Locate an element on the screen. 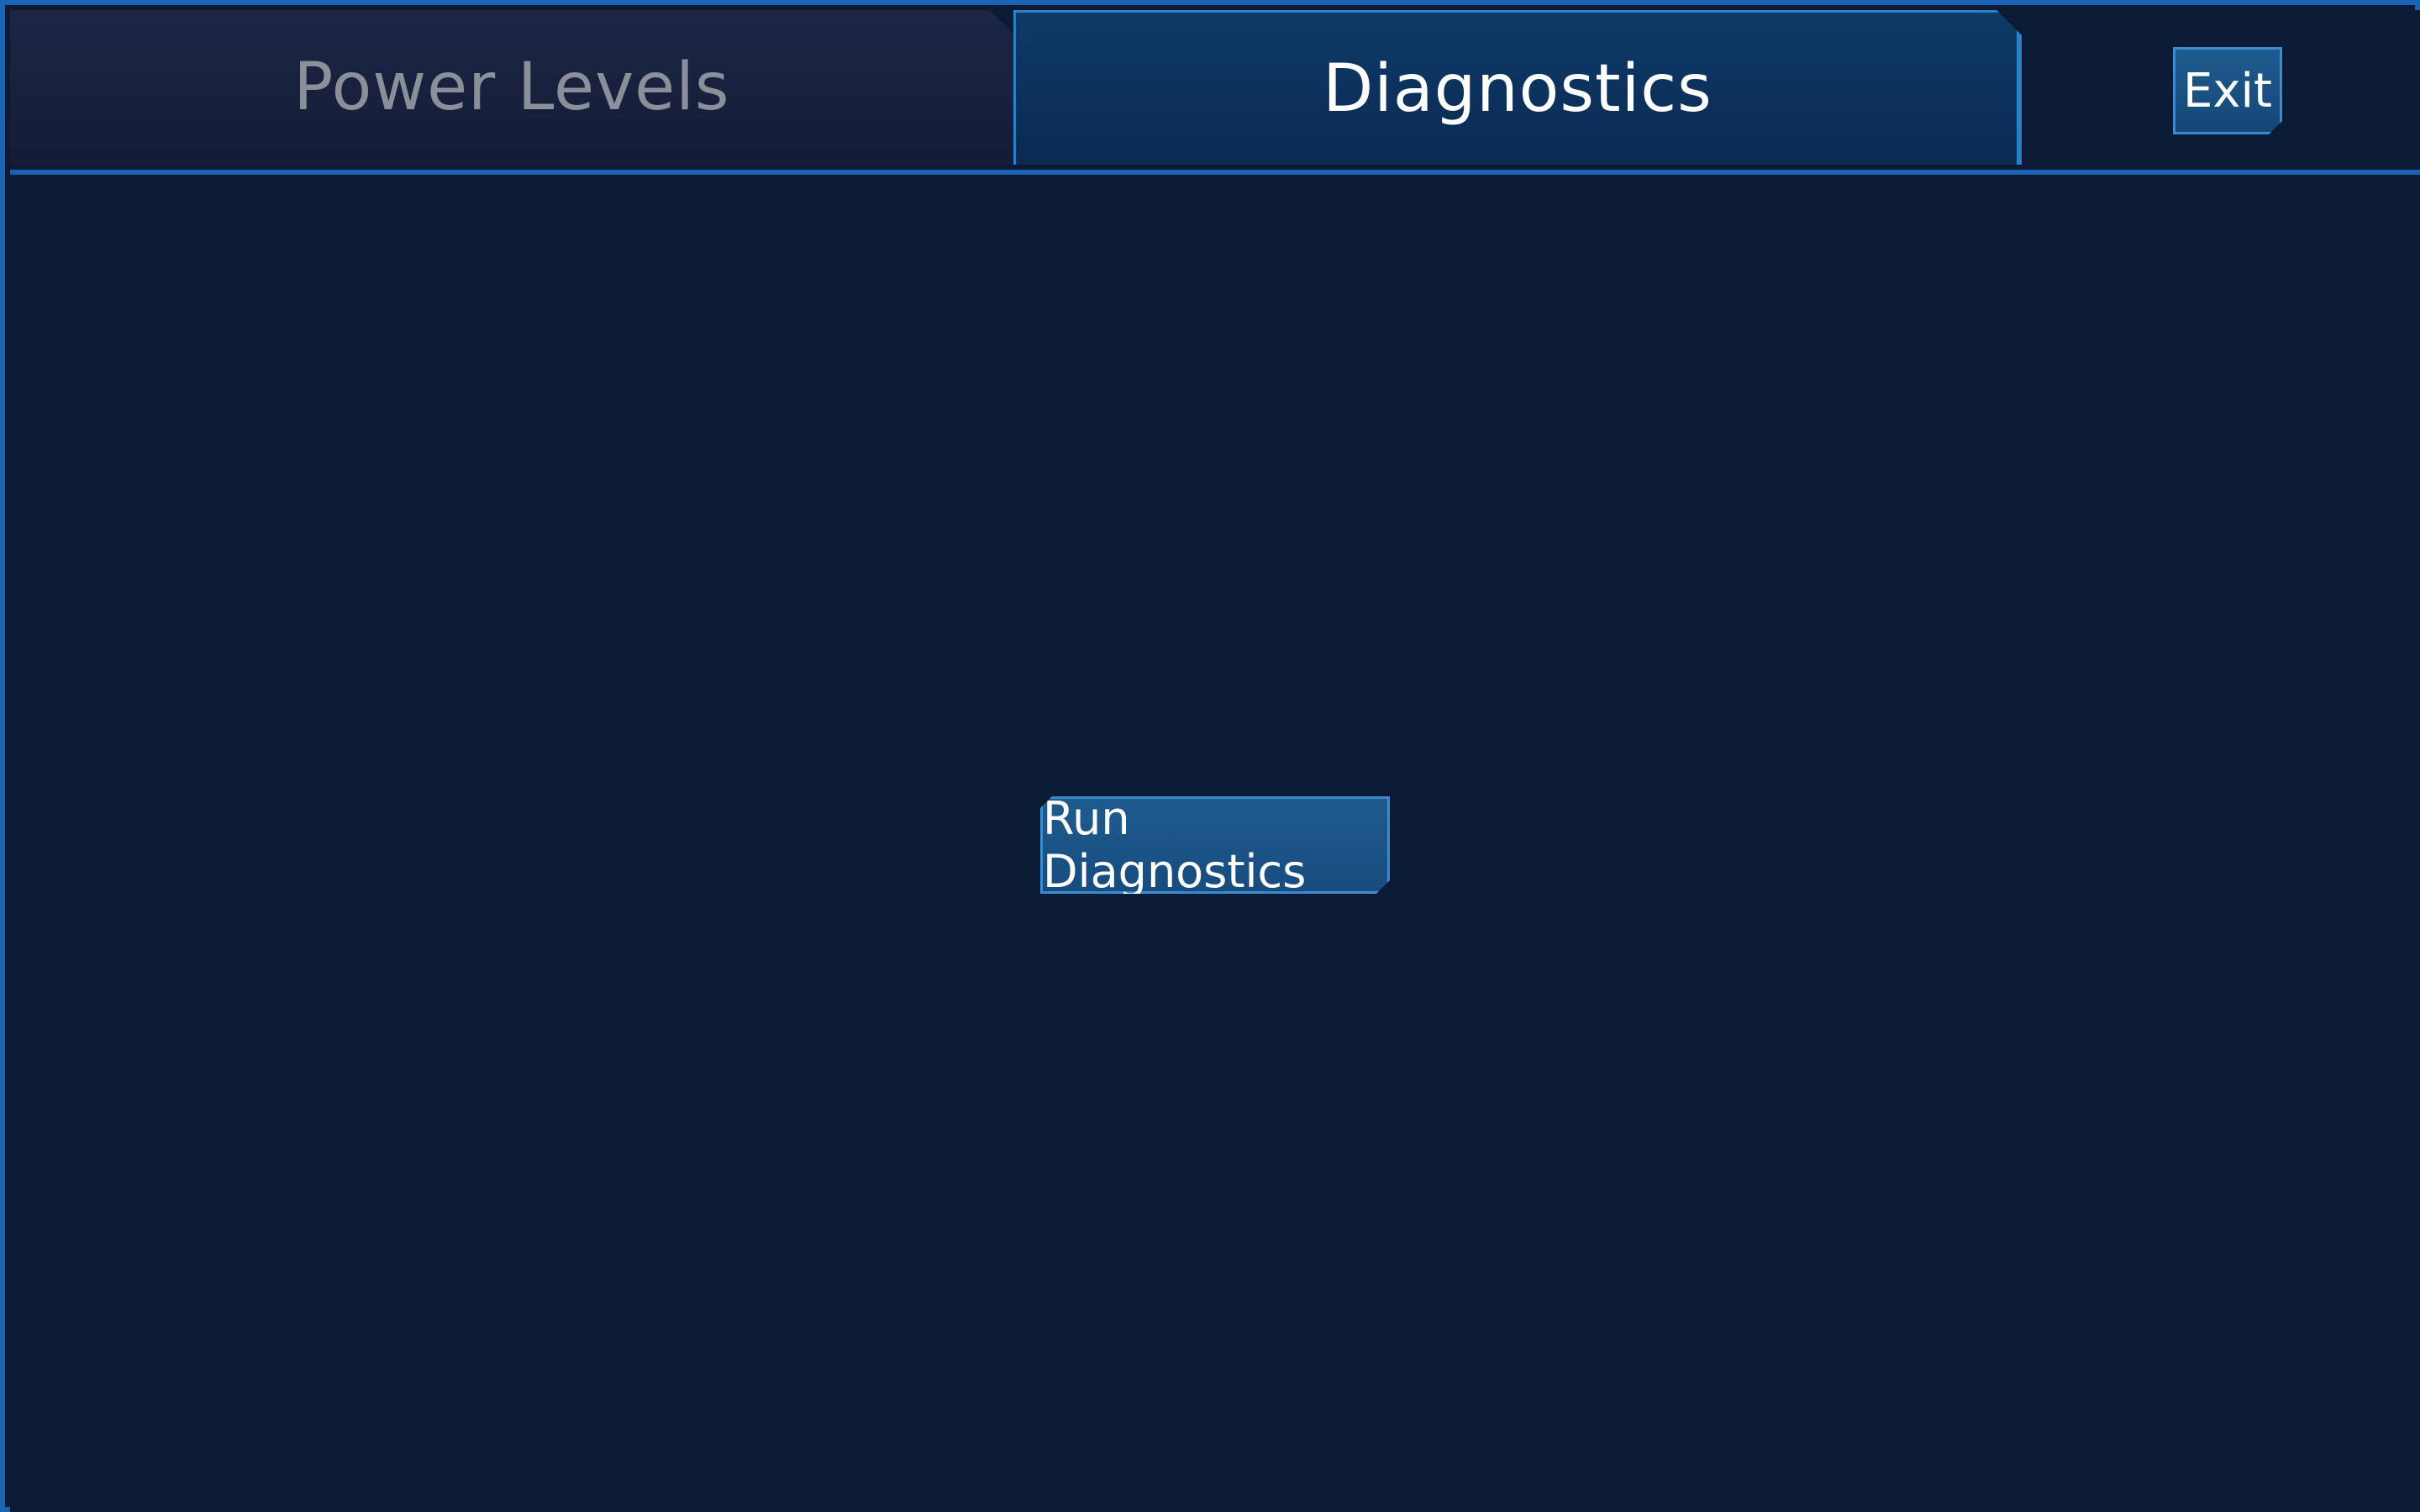 Image resolution: width=2420 pixels, height=1512 pixels. tab-power-levels: Power Levels is located at coordinates (511, 87).